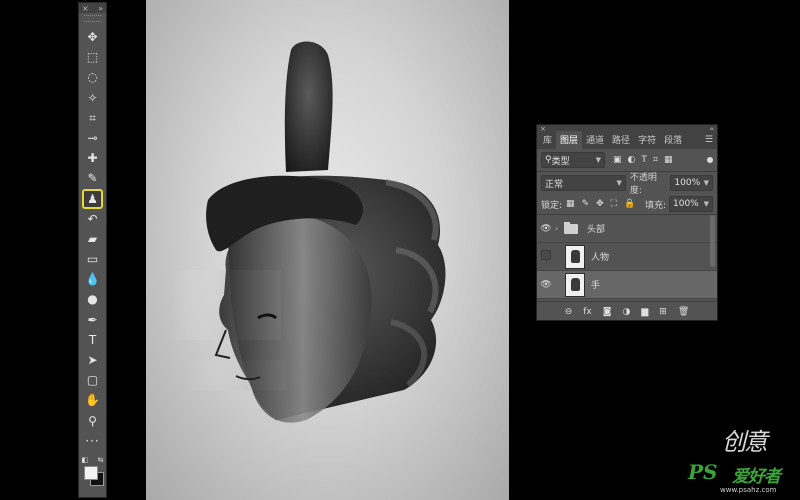  I want to click on pen-tool-icon: ✒, so click(92, 320).